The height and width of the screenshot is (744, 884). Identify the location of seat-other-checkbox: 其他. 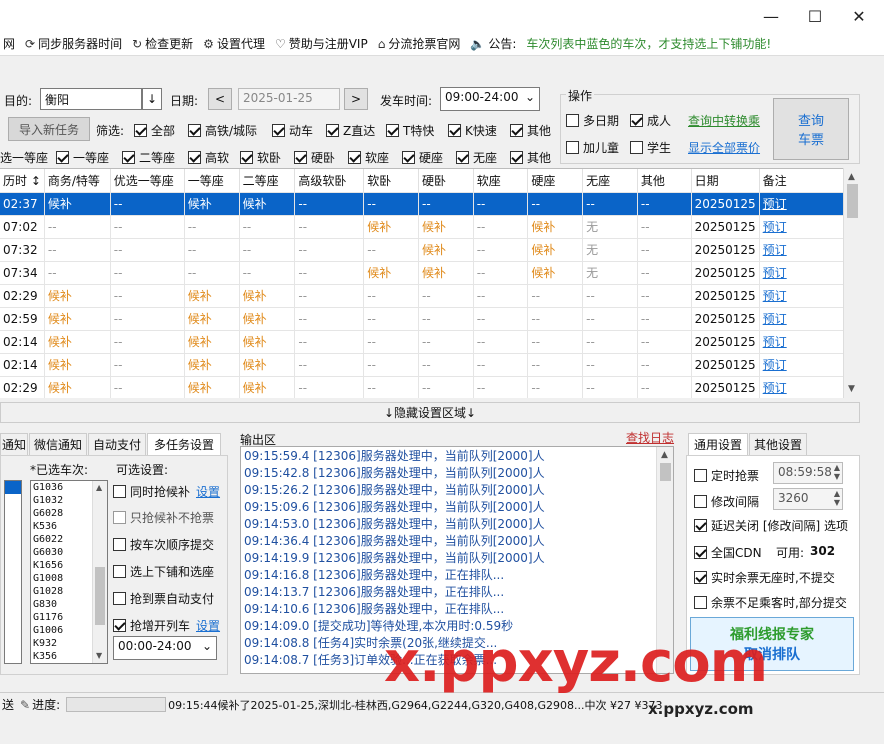
(530, 157).